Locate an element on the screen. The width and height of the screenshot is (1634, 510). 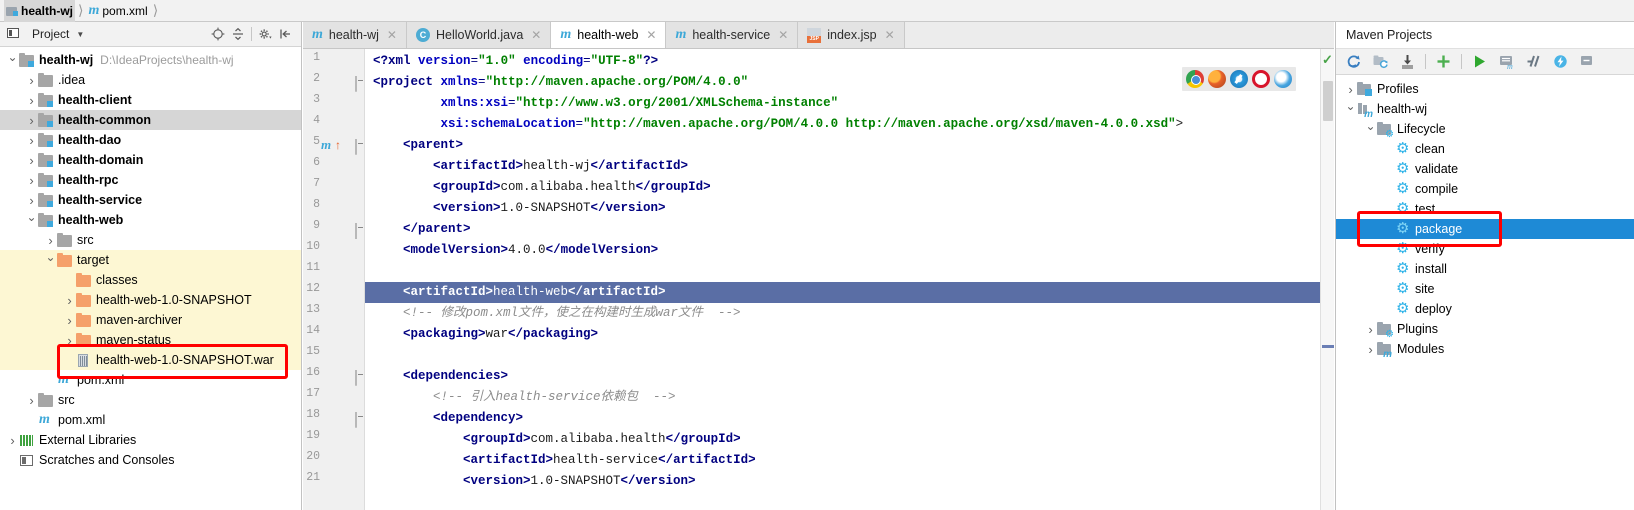
tree-item--idea: .idea is located at coordinates (150, 80).